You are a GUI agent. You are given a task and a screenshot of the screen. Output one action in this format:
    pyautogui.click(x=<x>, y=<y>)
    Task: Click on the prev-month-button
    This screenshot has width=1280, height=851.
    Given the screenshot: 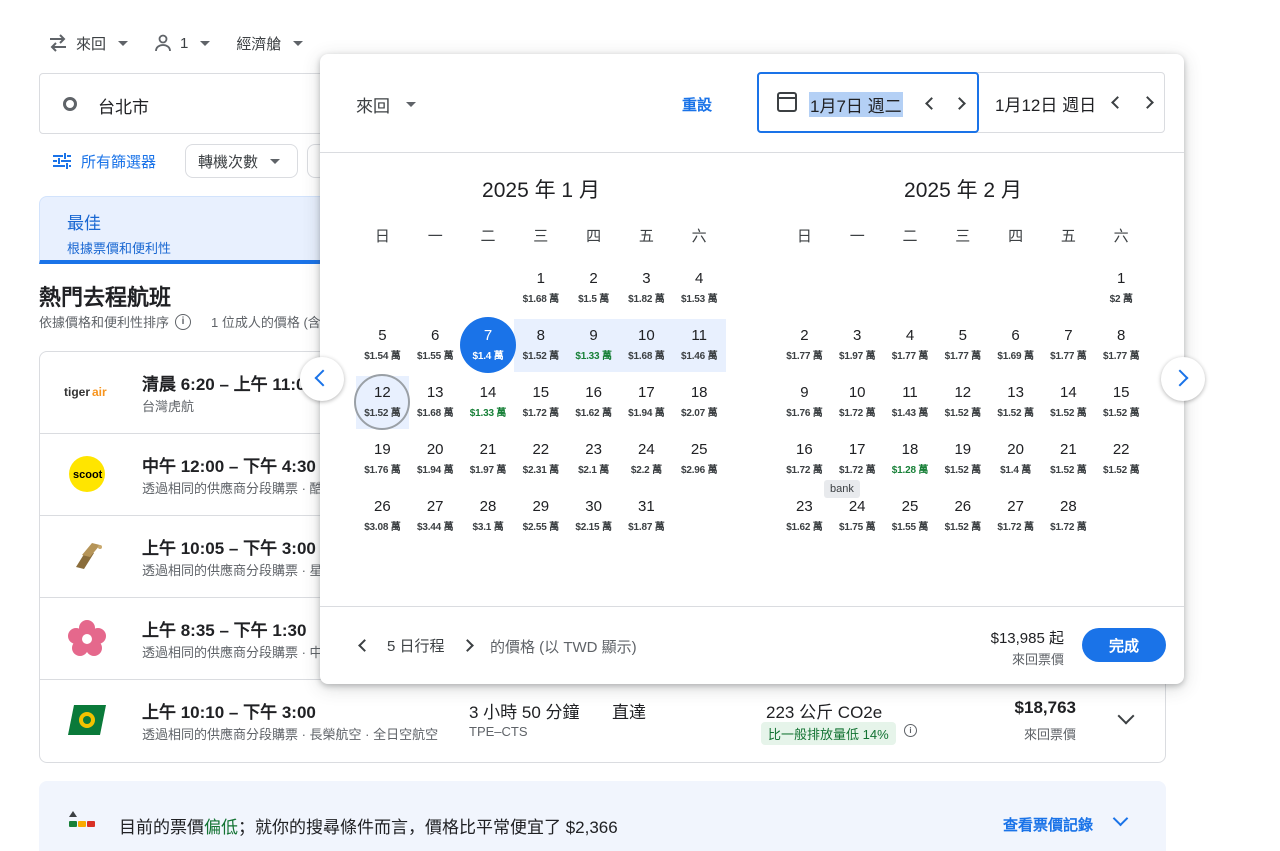 What is the action you would take?
    pyautogui.click(x=322, y=379)
    